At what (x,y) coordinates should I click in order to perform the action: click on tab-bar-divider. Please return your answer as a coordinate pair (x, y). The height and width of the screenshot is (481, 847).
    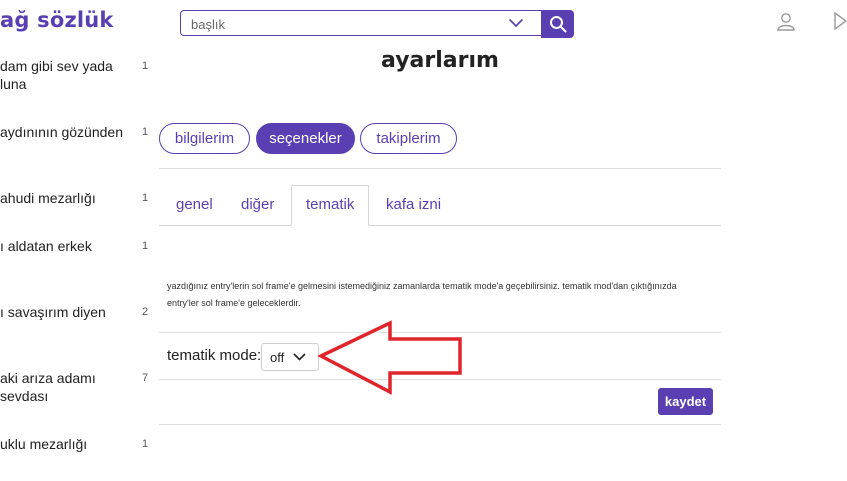
    Looking at the image, I should click on (440, 225).